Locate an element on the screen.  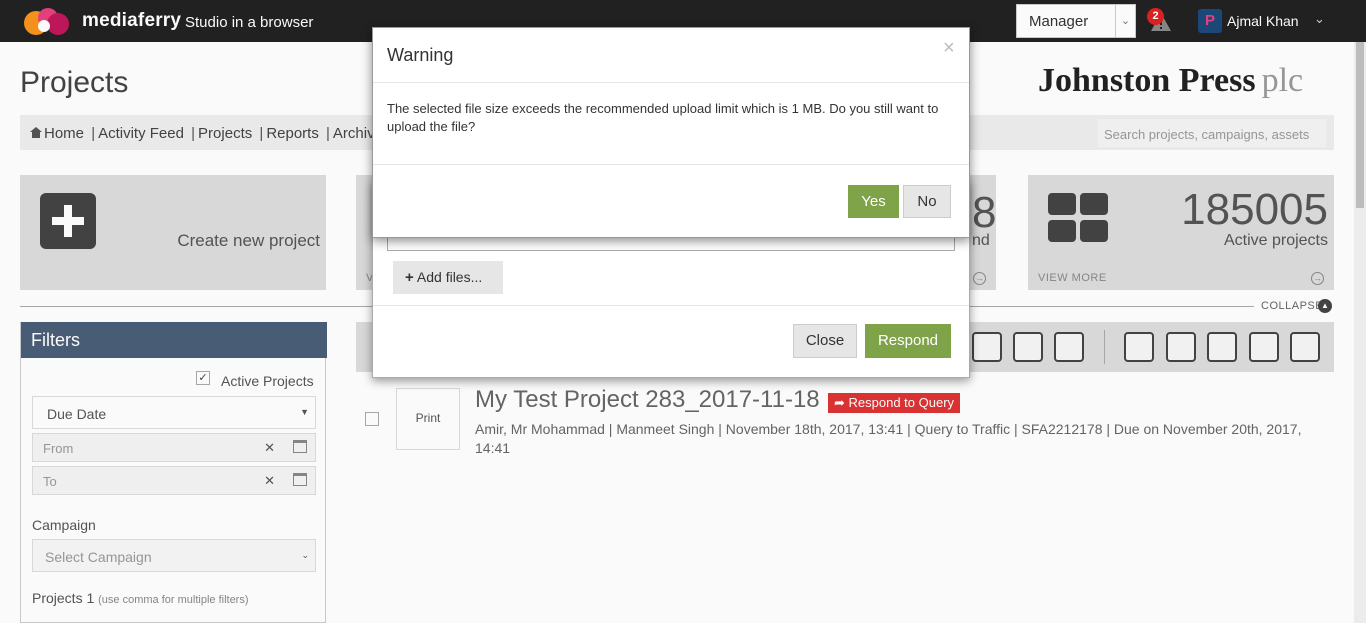
warning-title: Warning is located at coordinates (420, 55).